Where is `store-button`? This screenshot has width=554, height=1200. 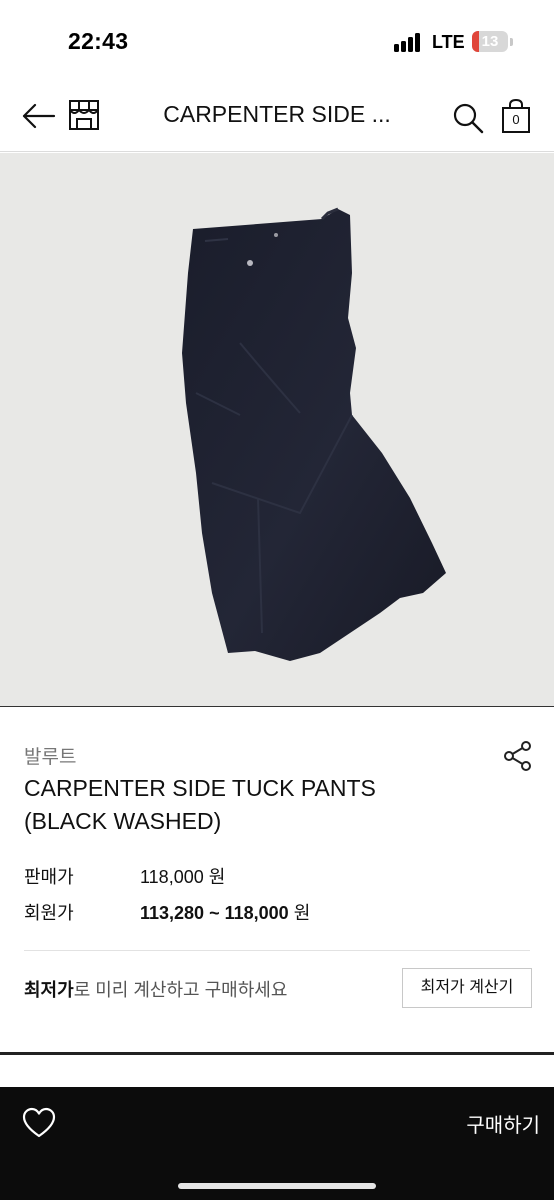
store-button is located at coordinates (84, 115).